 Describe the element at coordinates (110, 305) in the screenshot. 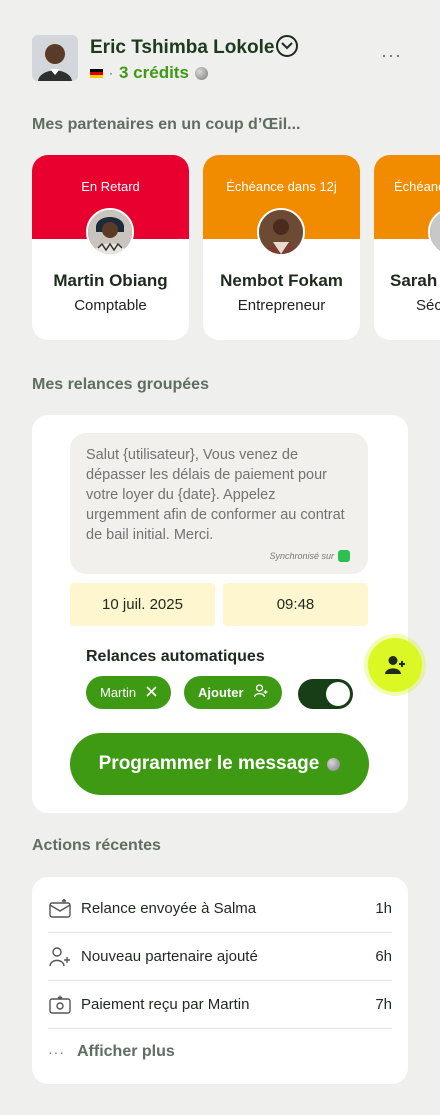

I see `partner-role: Comptable` at that location.